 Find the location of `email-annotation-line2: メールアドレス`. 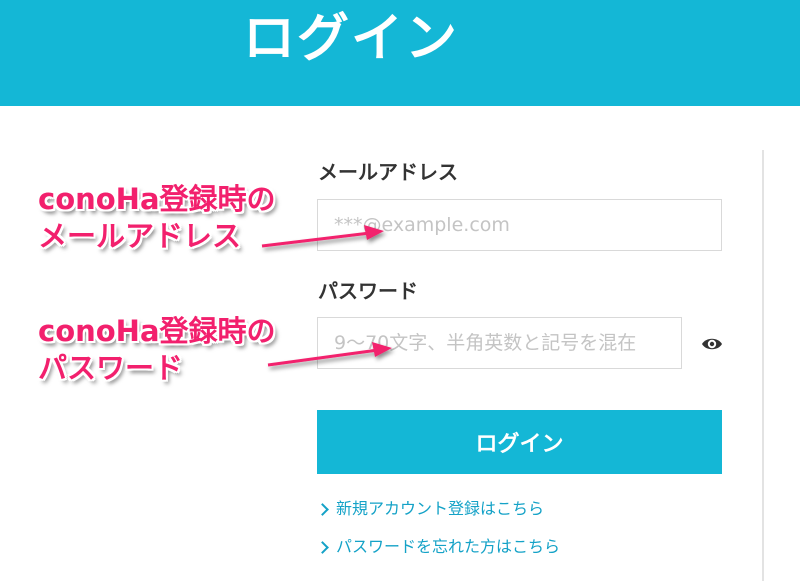

email-annotation-line2: メールアドレス is located at coordinates (140, 236).